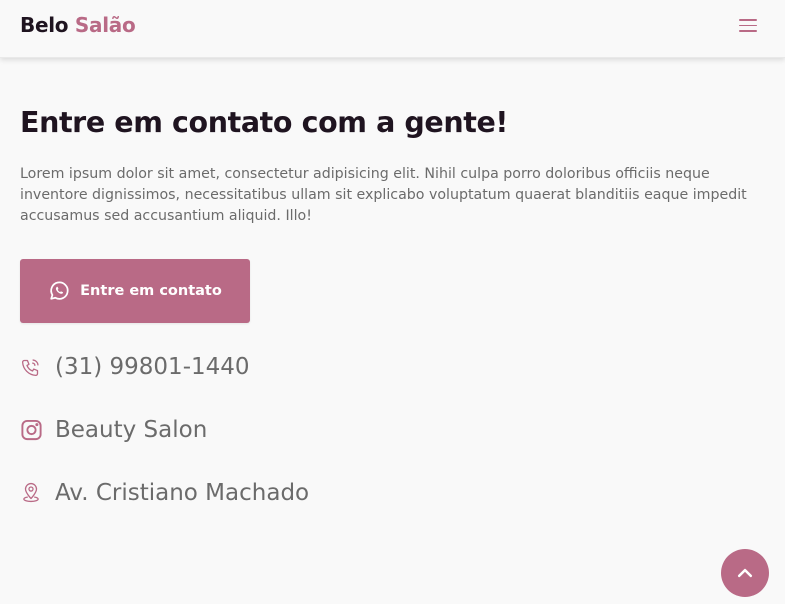 The image size is (785, 604). What do you see at coordinates (131, 430) in the screenshot?
I see `instagram-handle: Beauty Salon` at bounding box center [131, 430].